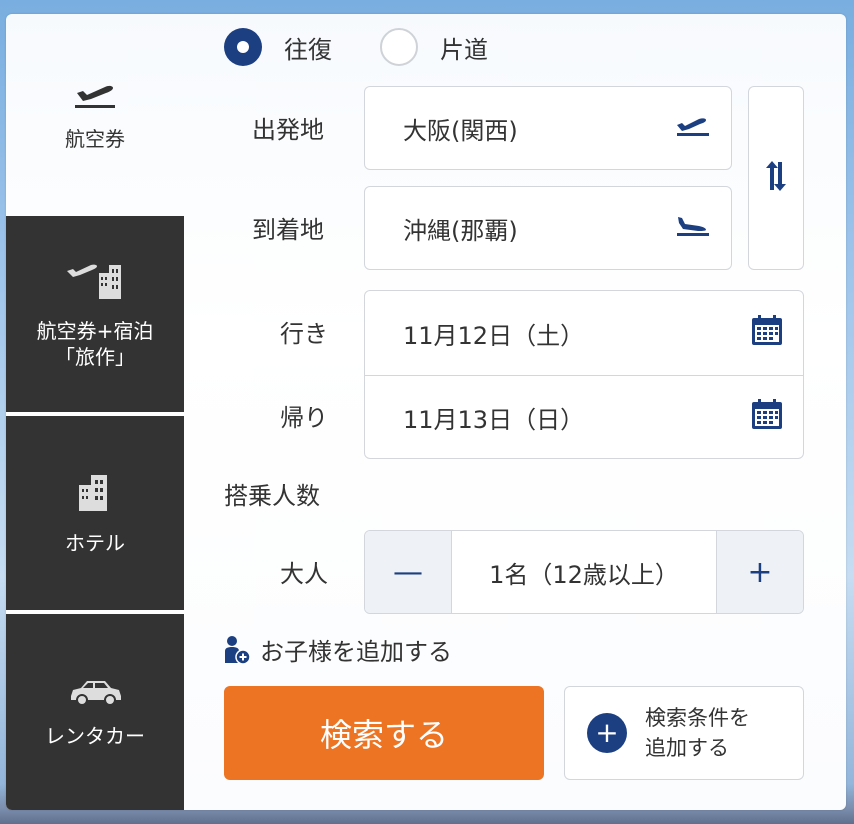 The image size is (854, 824). What do you see at coordinates (288, 230) in the screenshot?
I see `arrival-label: 到着地` at bounding box center [288, 230].